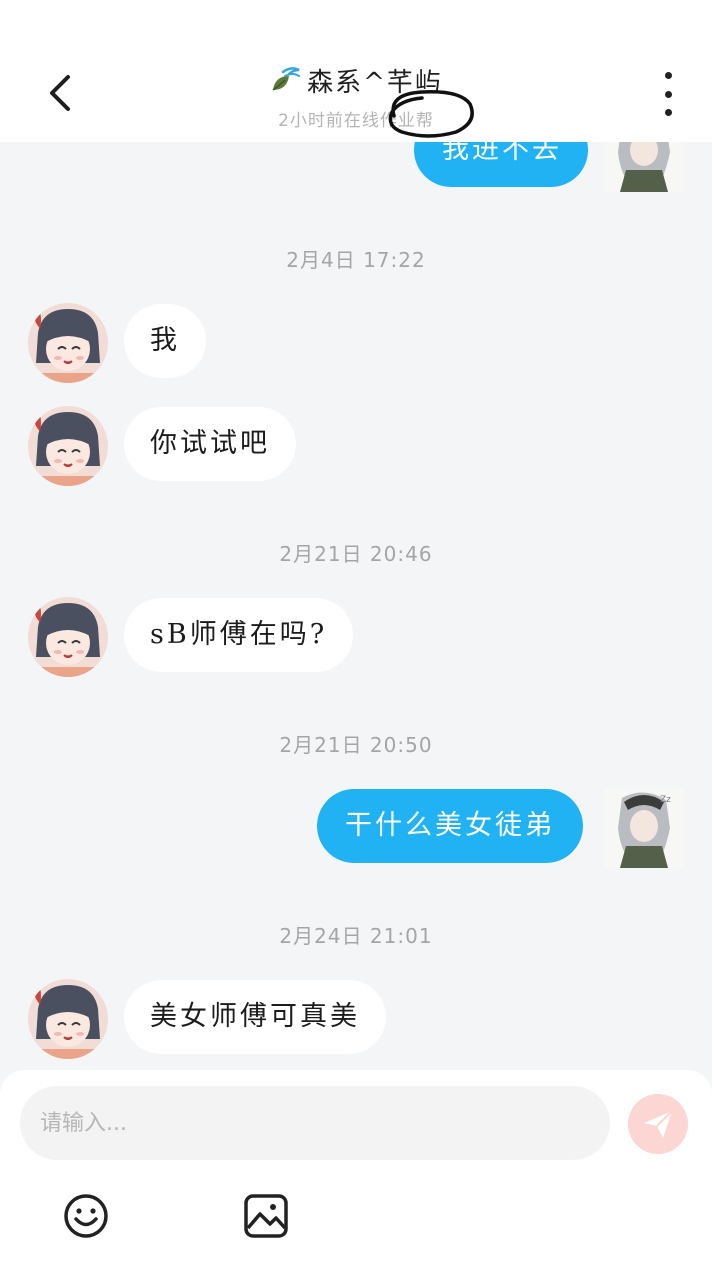 The image size is (712, 1277). I want to click on paper-plane-icon, so click(658, 1124).